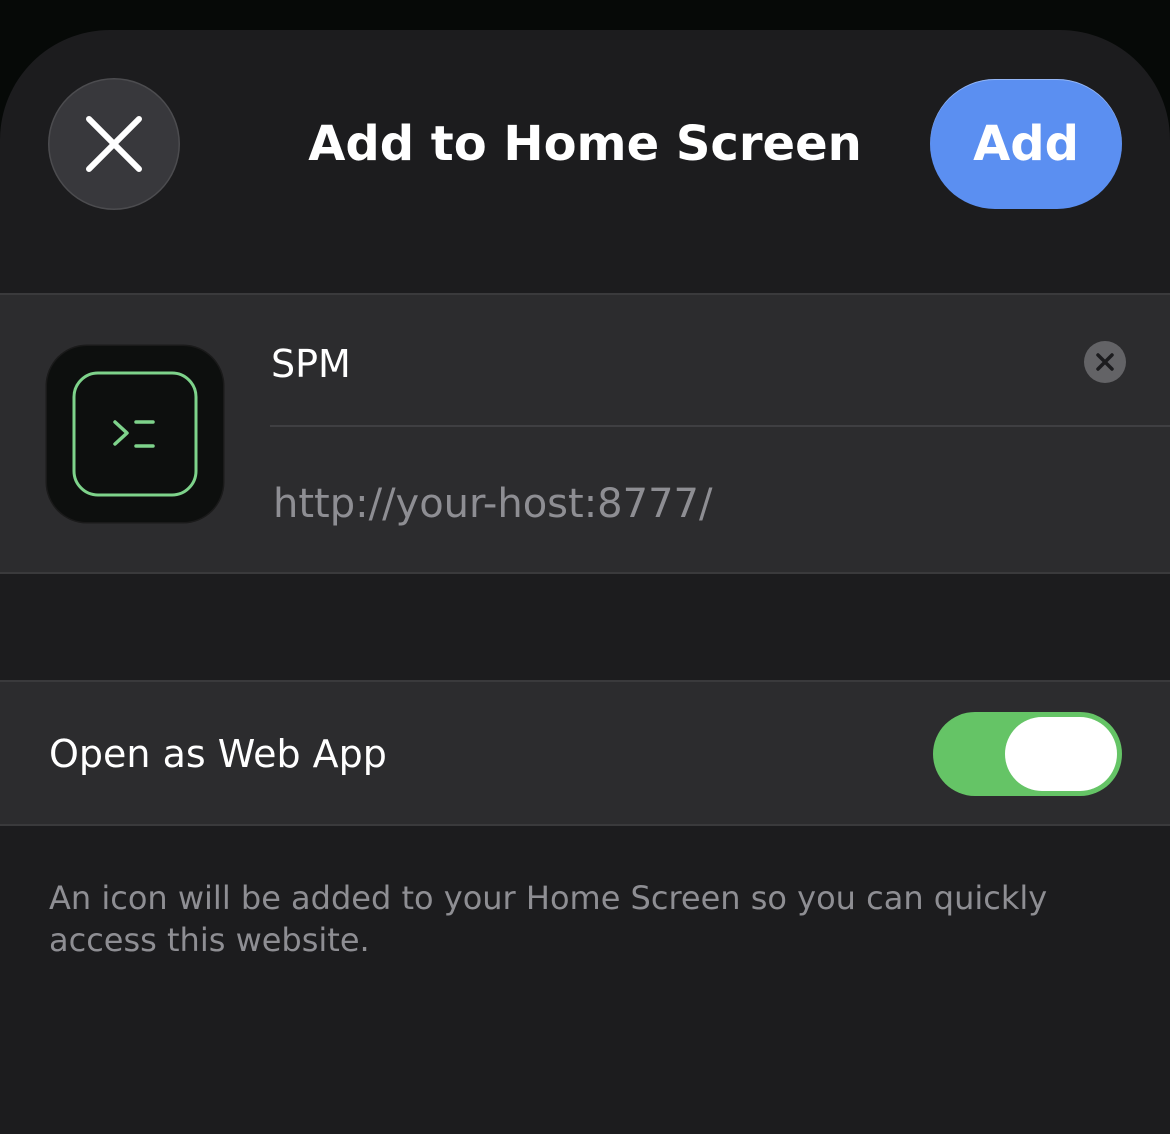 This screenshot has height=1134, width=1170. Describe the element at coordinates (585, 753) in the screenshot. I see `web-app-setting-row: Open as Web App` at that location.